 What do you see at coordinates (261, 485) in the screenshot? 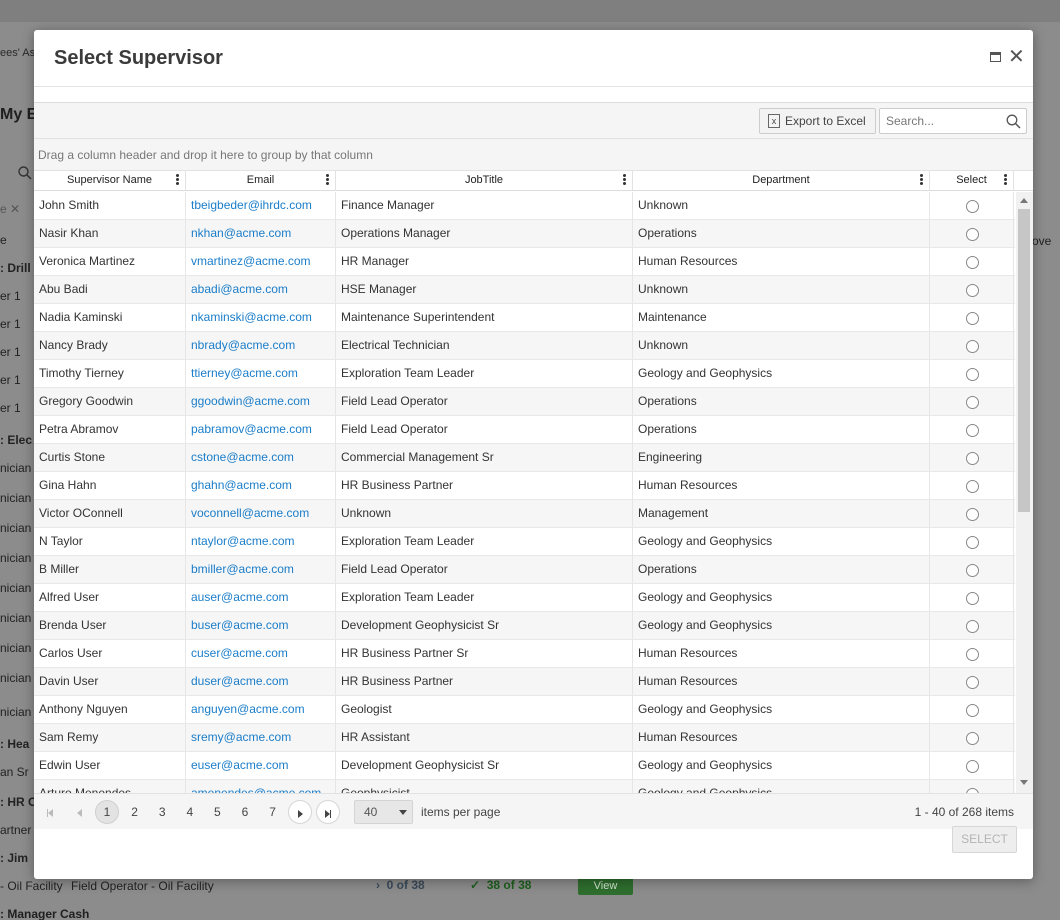
I see `email-cell: ghahn@acme.com` at bounding box center [261, 485].